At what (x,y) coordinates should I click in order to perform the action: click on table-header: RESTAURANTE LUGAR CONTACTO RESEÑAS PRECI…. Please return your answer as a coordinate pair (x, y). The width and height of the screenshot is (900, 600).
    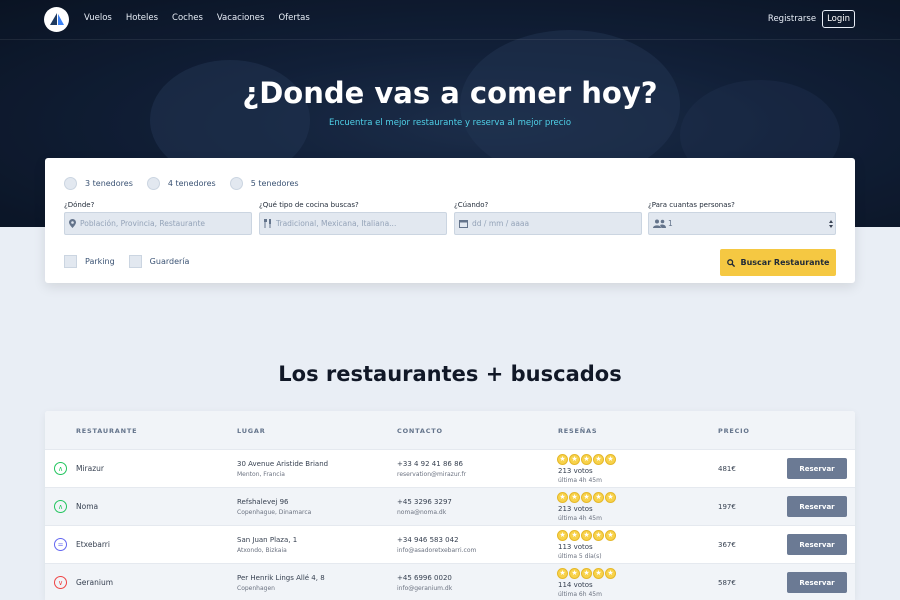
    Looking at the image, I should click on (450, 430).